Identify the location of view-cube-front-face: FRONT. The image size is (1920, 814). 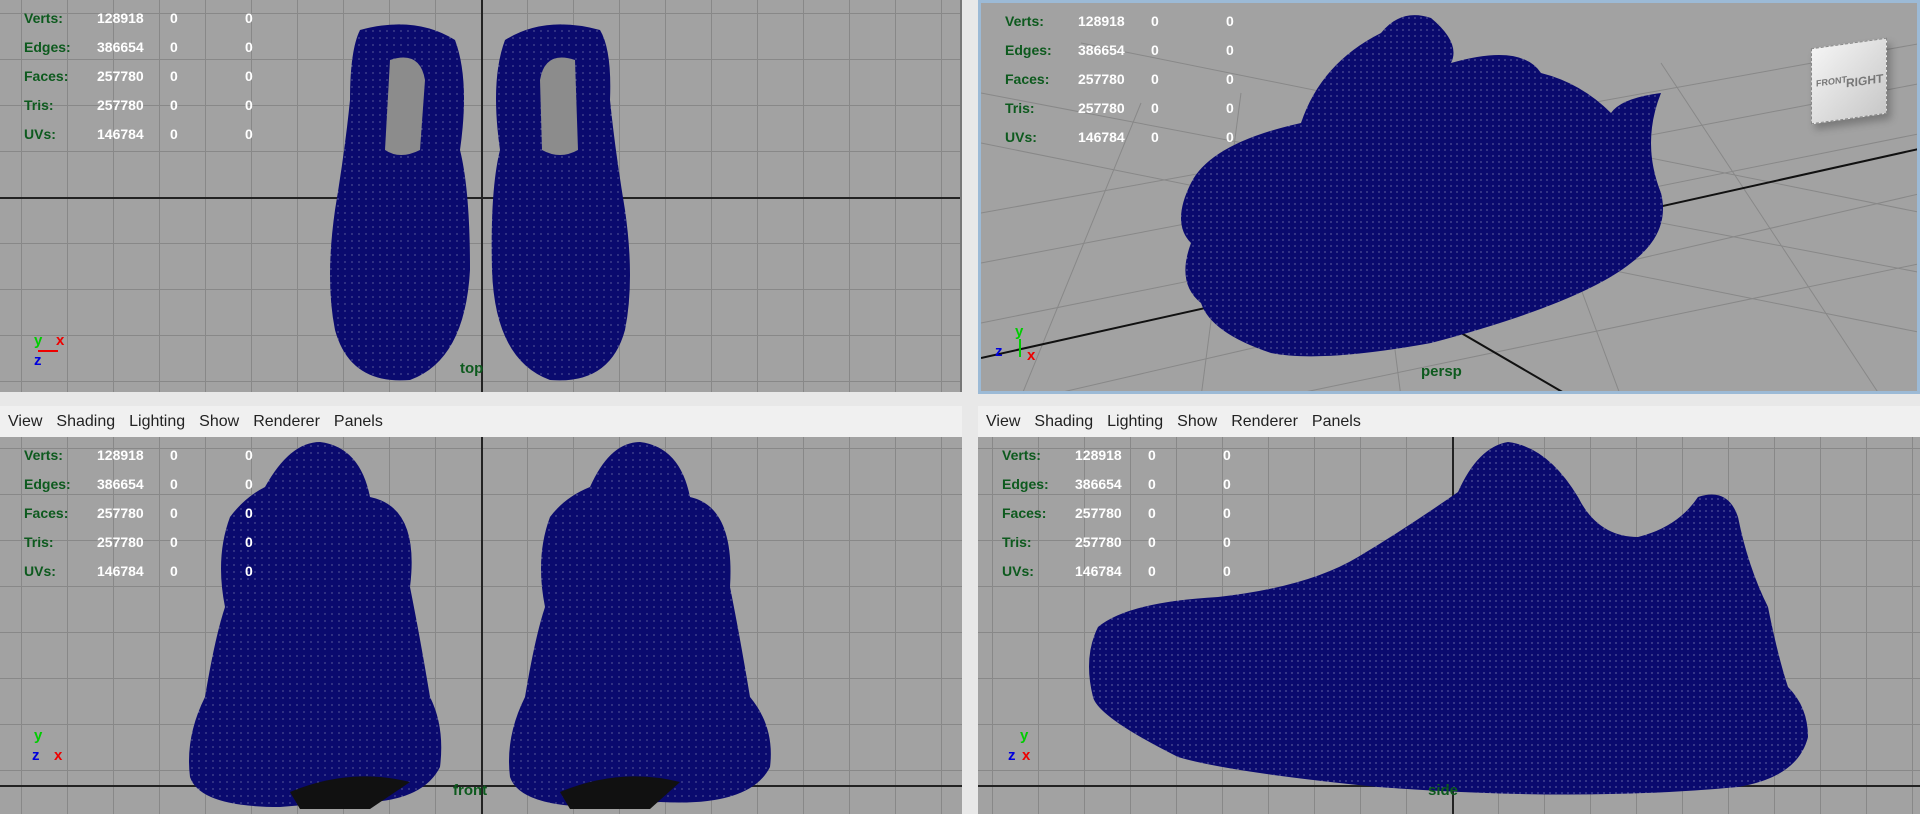
(1831, 81).